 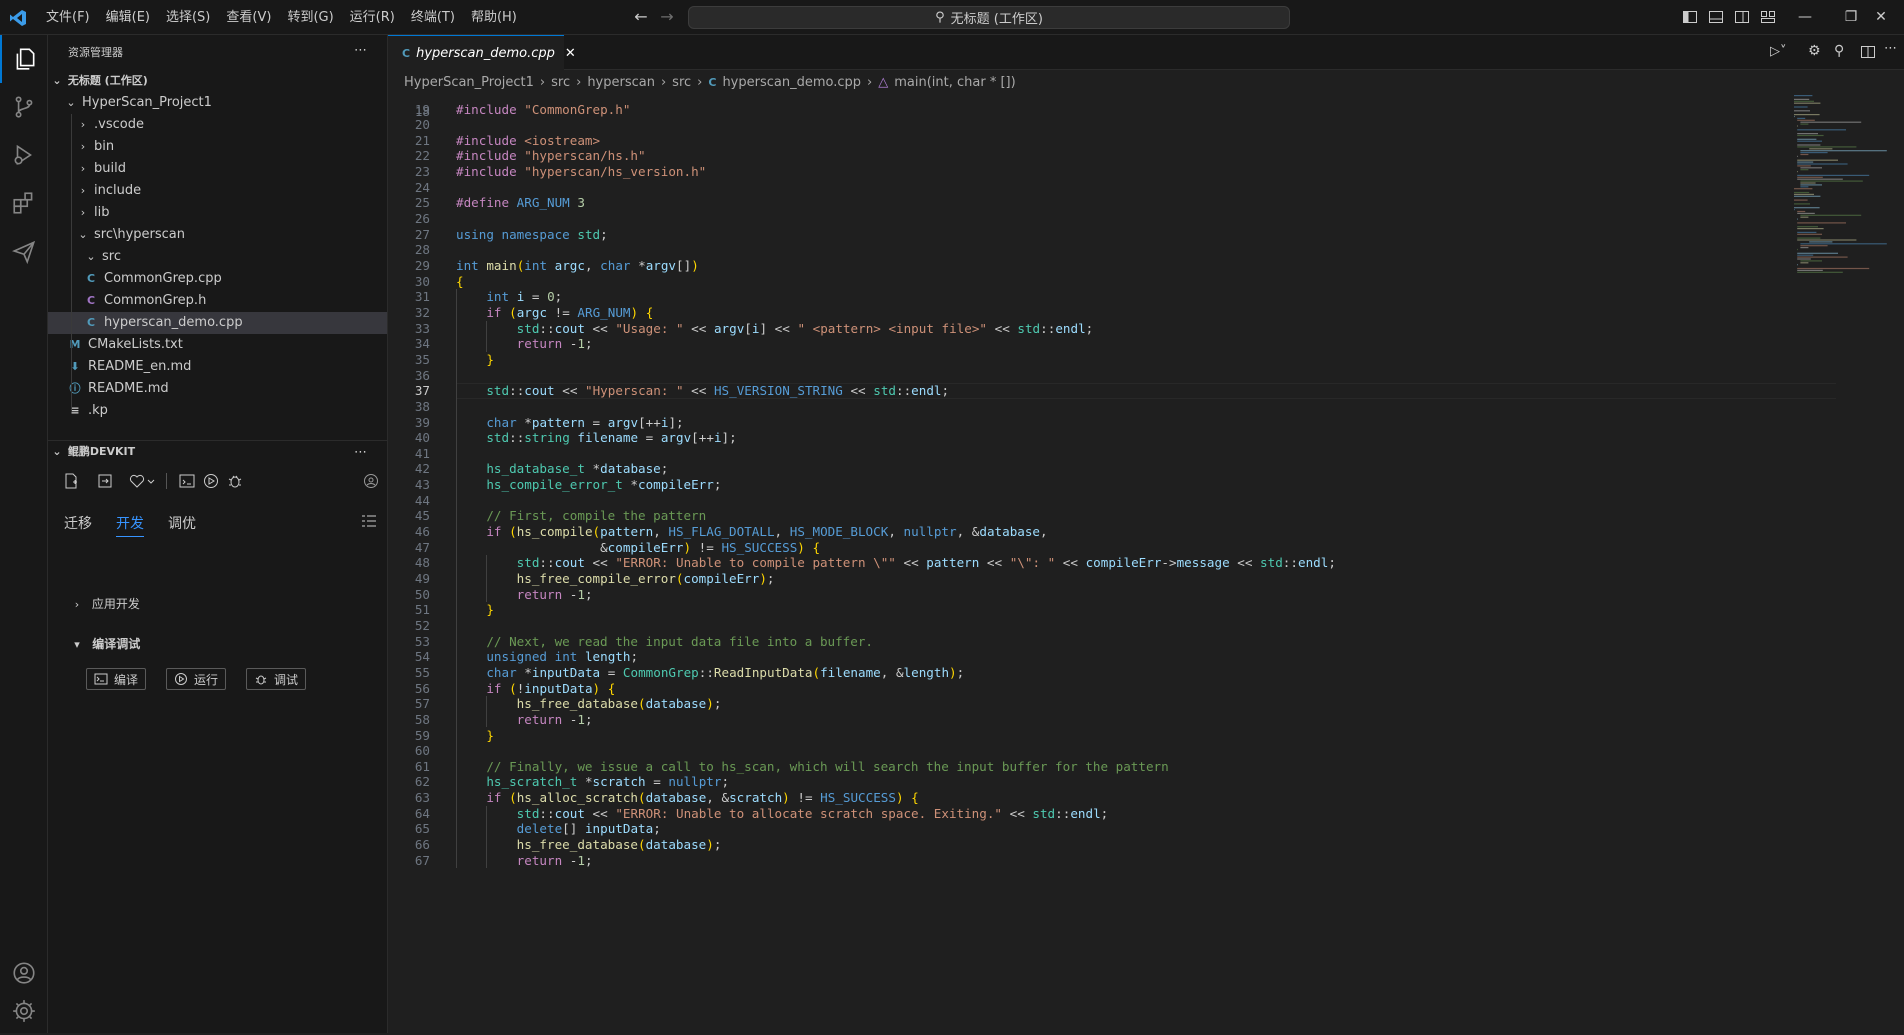 I want to click on code-text: hs_scratch_t *scratch = nullptr;, so click(x=608, y=782).